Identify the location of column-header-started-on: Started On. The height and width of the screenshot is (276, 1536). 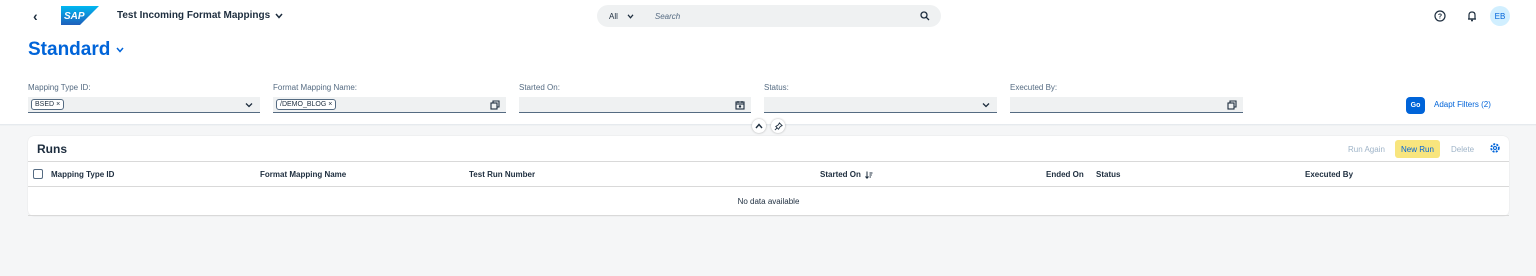
(846, 174).